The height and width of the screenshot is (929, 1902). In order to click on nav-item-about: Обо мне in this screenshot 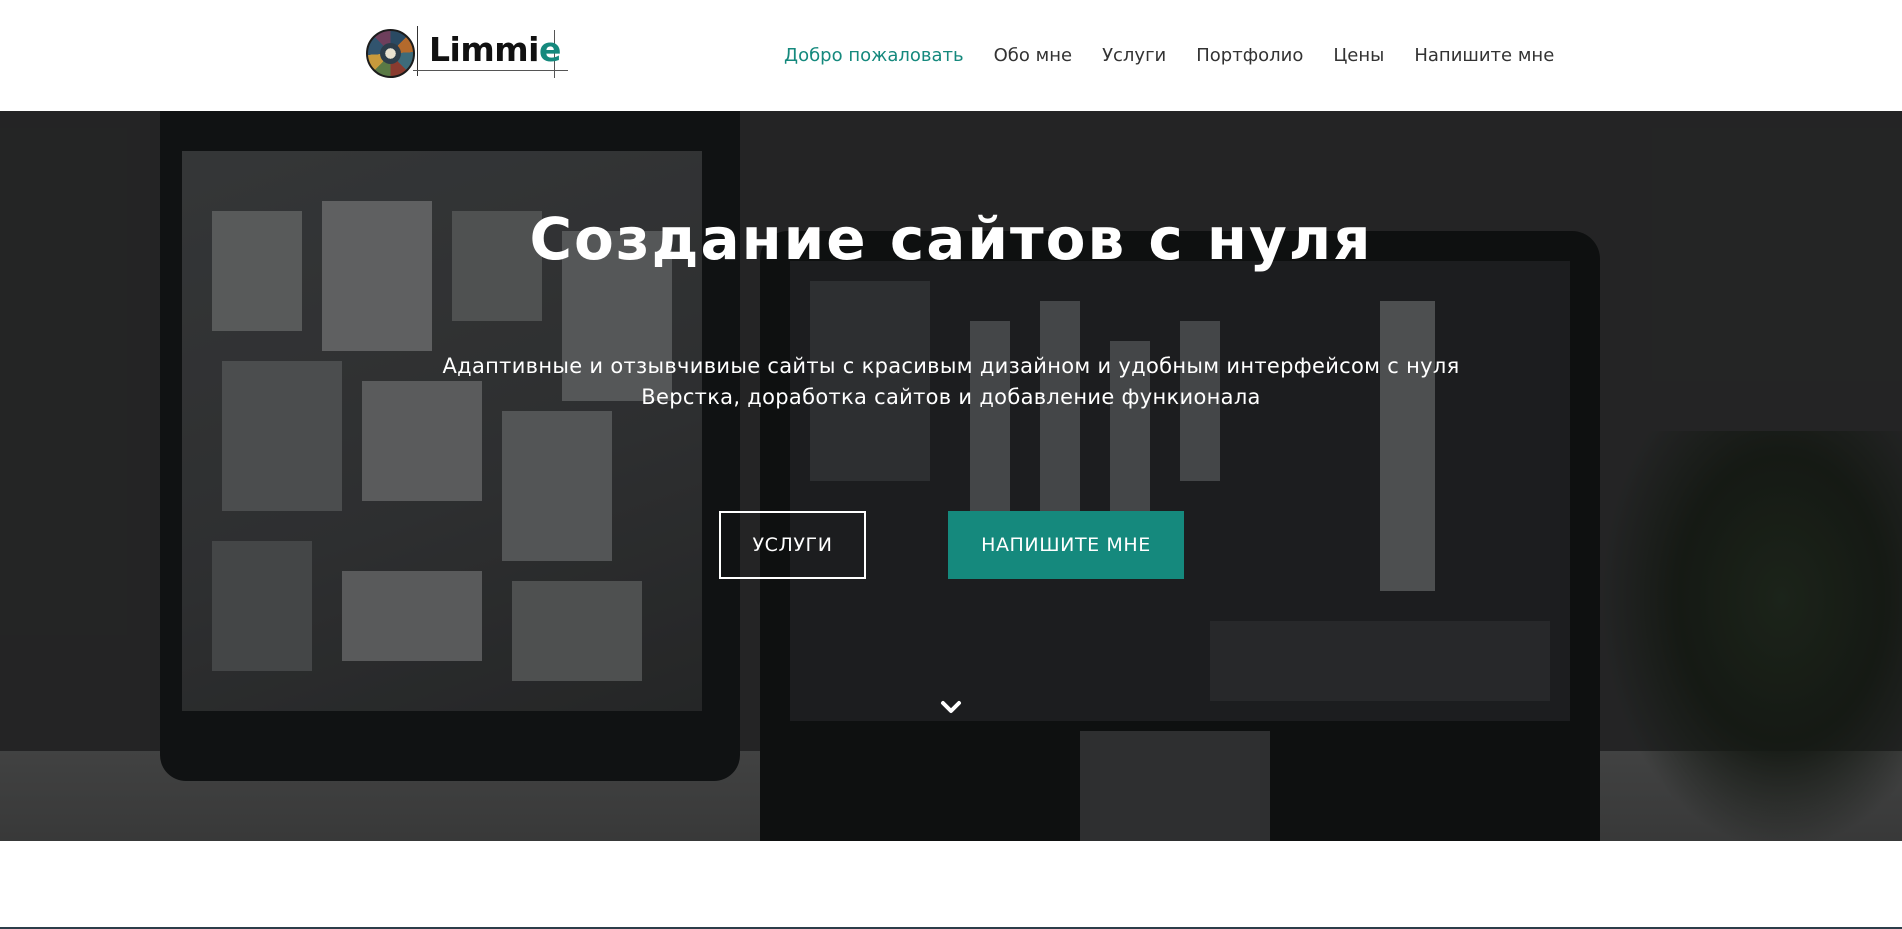, I will do `click(1033, 56)`.